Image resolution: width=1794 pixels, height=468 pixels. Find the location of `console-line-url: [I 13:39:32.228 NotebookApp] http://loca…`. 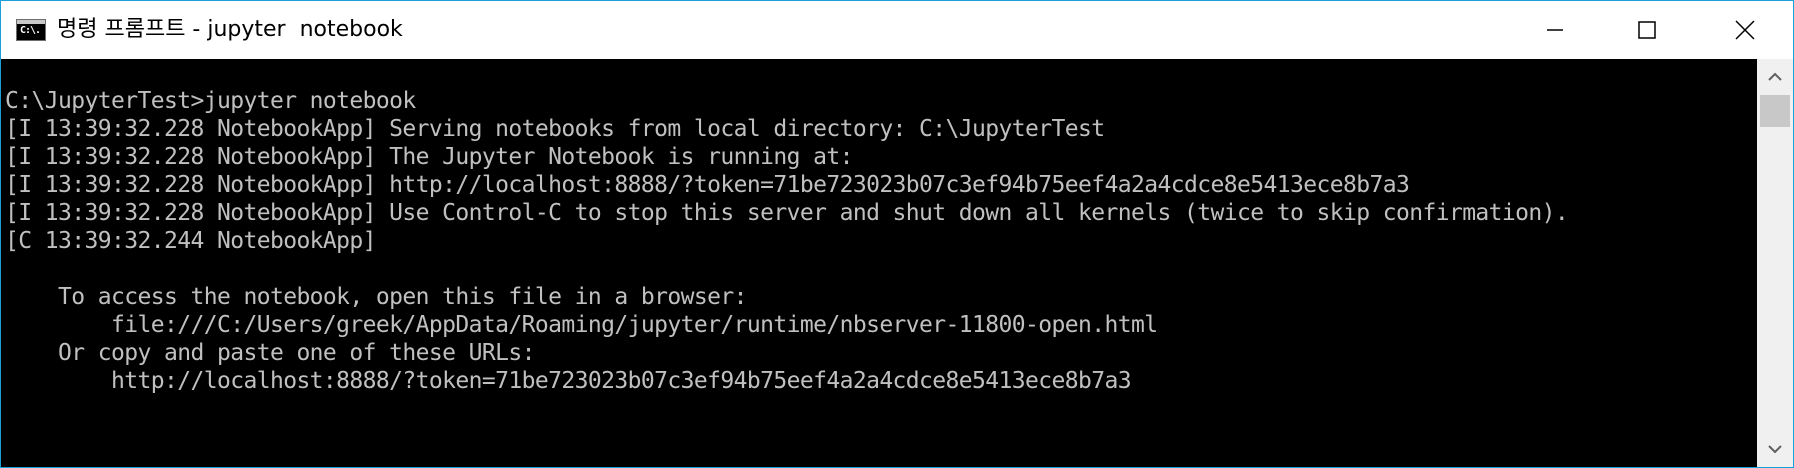

console-line-url: [I 13:39:32.228 NotebookApp] http://loca… is located at coordinates (707, 185).